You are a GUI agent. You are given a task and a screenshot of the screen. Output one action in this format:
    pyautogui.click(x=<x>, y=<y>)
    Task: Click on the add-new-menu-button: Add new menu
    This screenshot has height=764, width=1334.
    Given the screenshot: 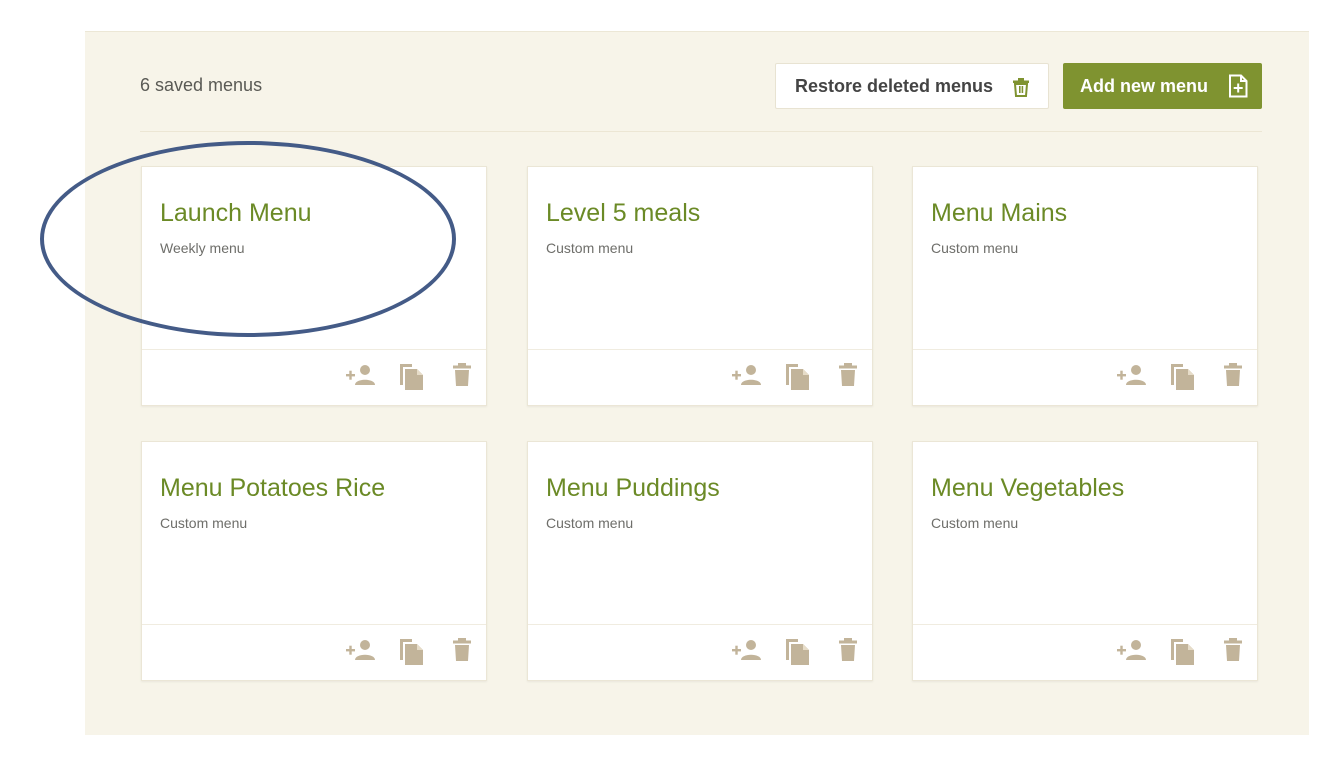 What is the action you would take?
    pyautogui.click(x=1162, y=86)
    